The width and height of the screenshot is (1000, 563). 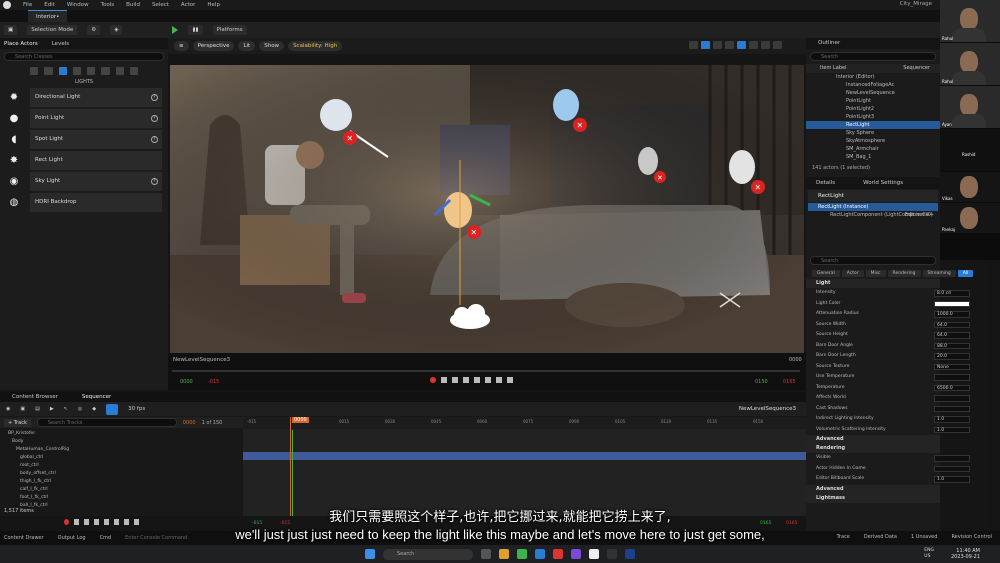 I want to click on photoshop-icon, so click(x=630, y=554).